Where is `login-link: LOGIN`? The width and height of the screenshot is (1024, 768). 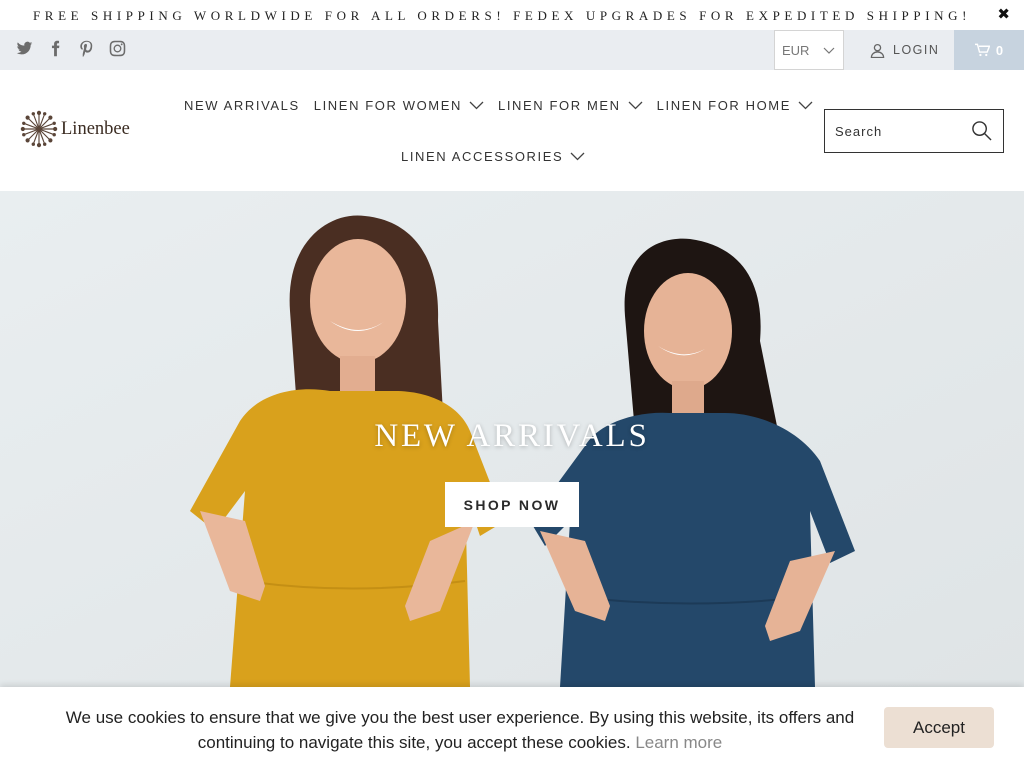
login-link: LOGIN is located at coordinates (904, 50).